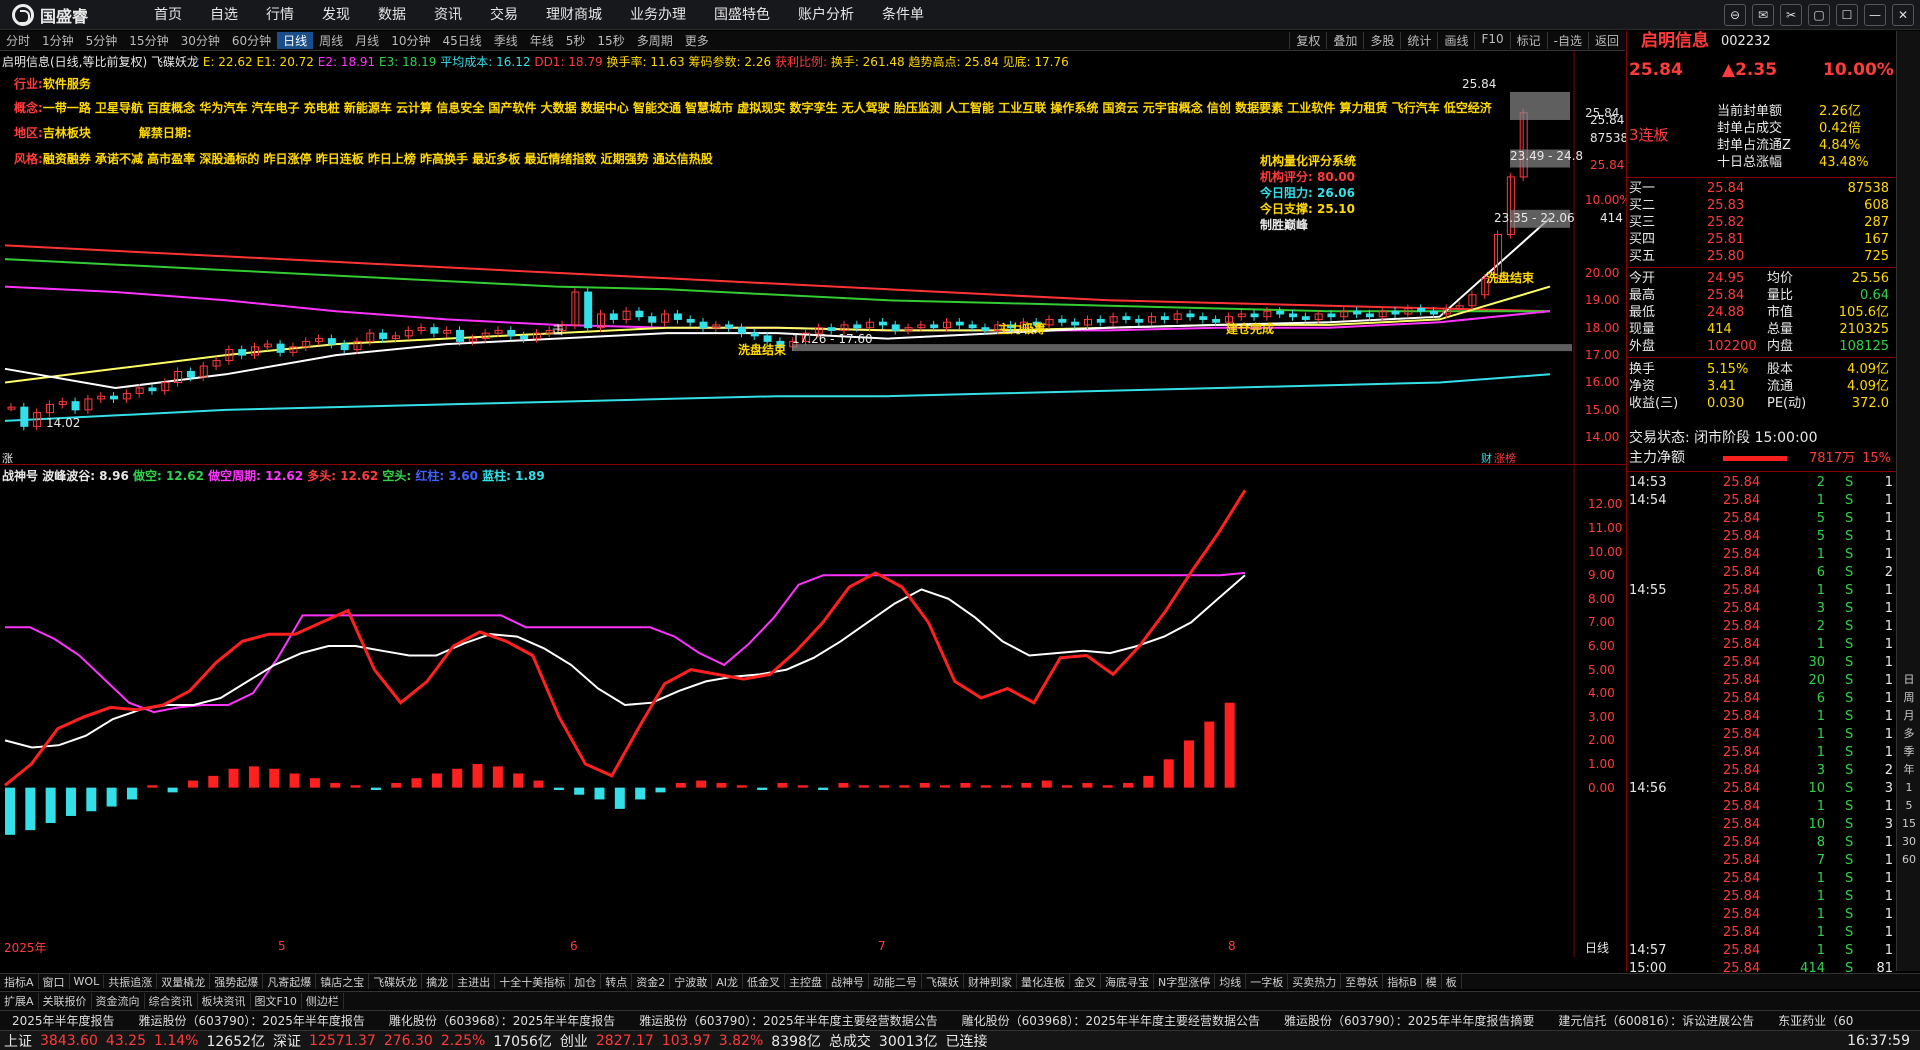  What do you see at coordinates (171, 1001) in the screenshot?
I see `ext-tab-3: 综合资讯` at bounding box center [171, 1001].